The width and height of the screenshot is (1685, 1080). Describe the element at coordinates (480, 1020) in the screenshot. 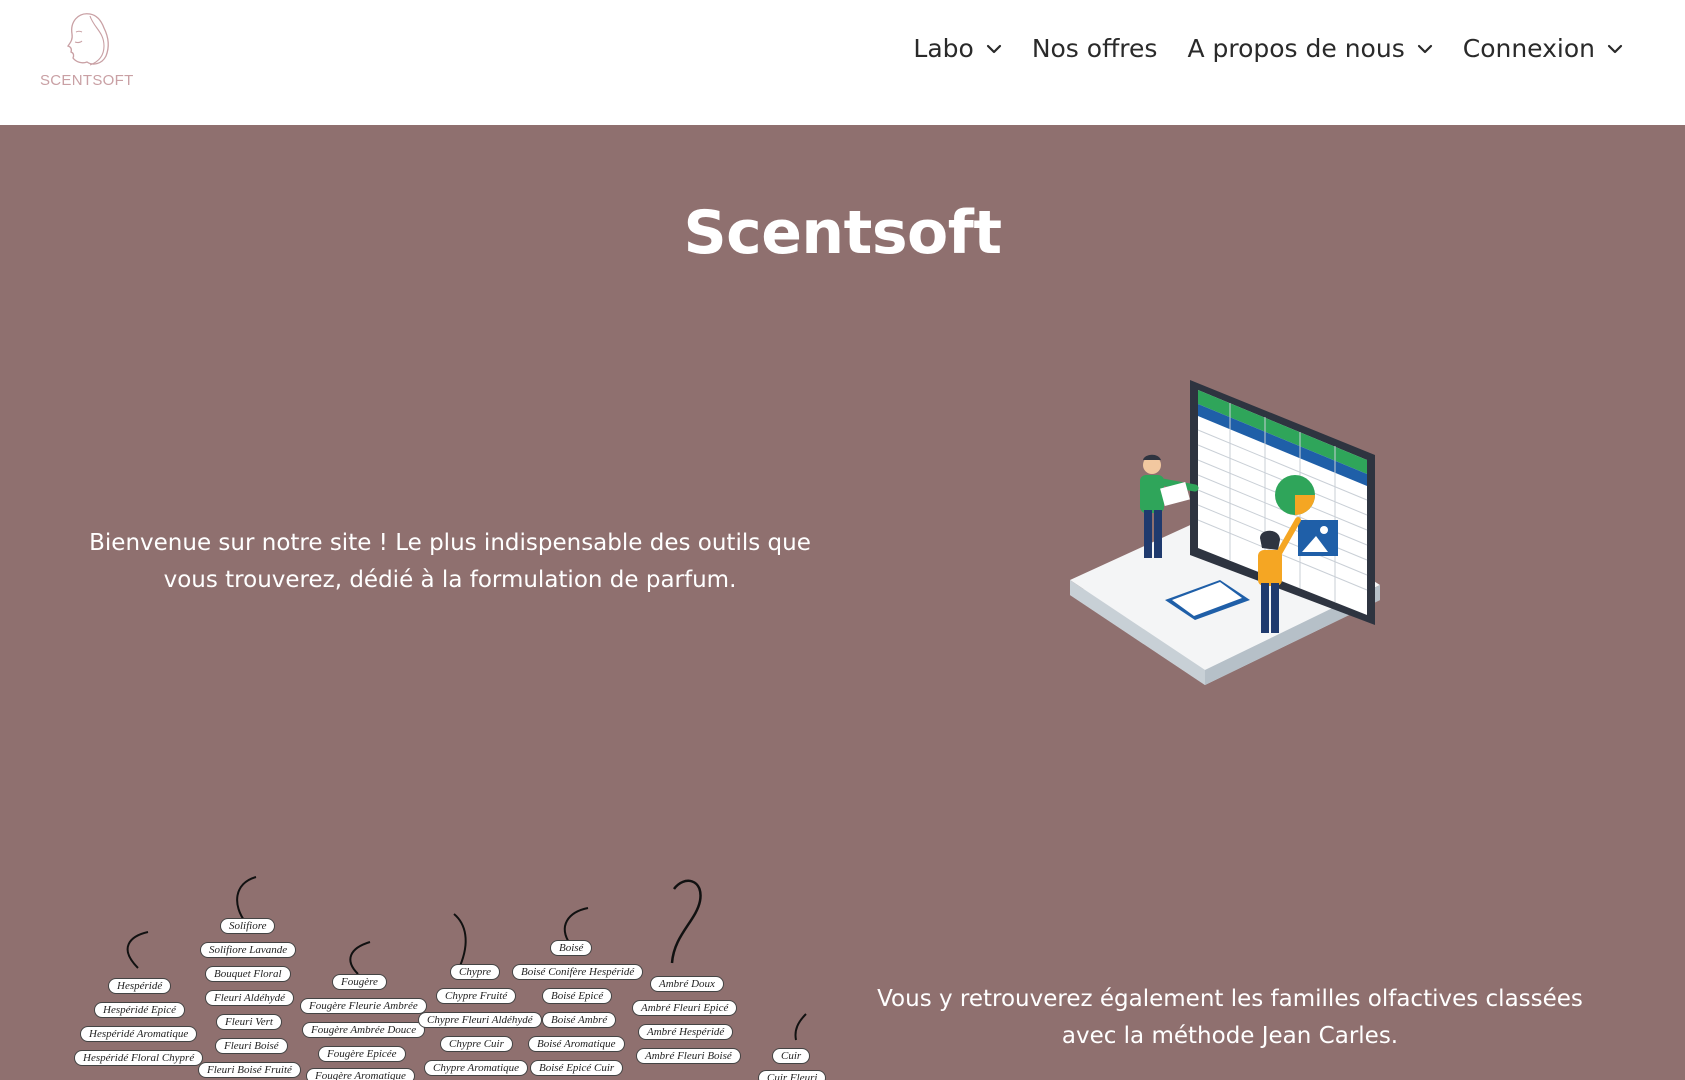

I see `family-label: Chypre Fleuri Aldéhydé` at that location.